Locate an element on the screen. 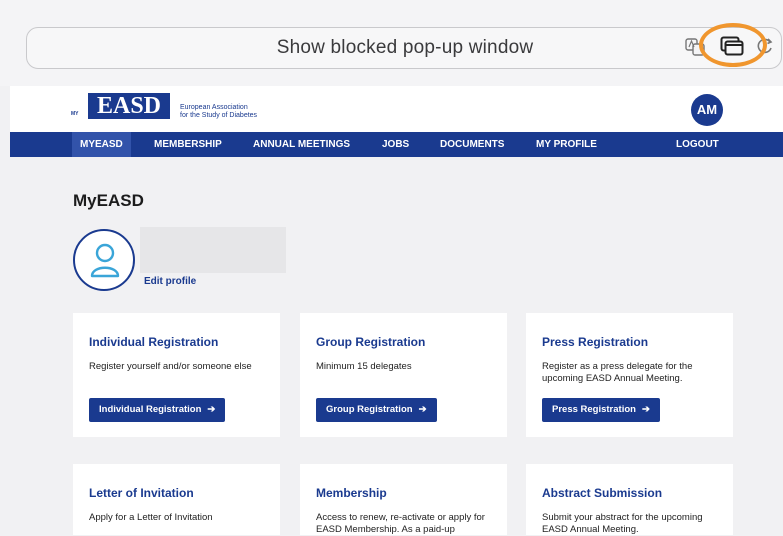 The width and height of the screenshot is (783, 536). press-registration-button: Press Registration ➔ is located at coordinates (601, 410).